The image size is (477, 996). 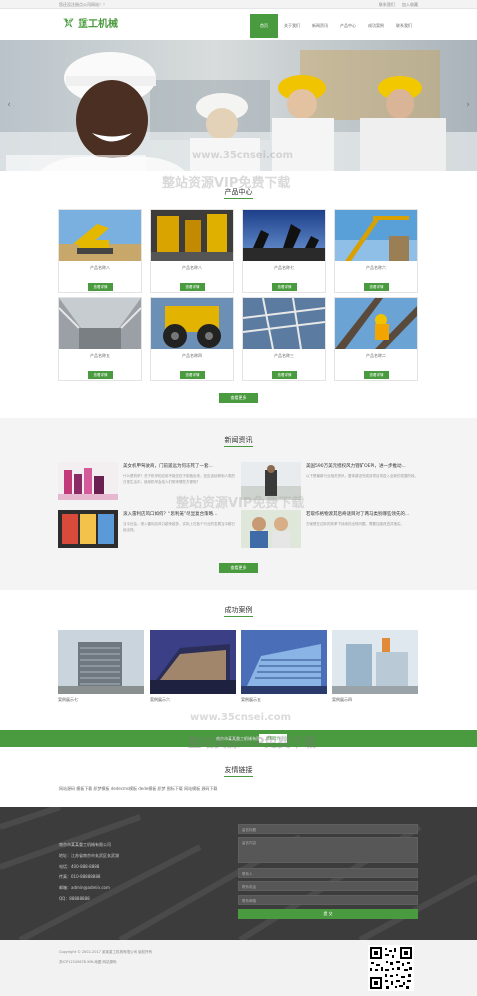 I want to click on cases-title-line, so click(x=238, y=616).